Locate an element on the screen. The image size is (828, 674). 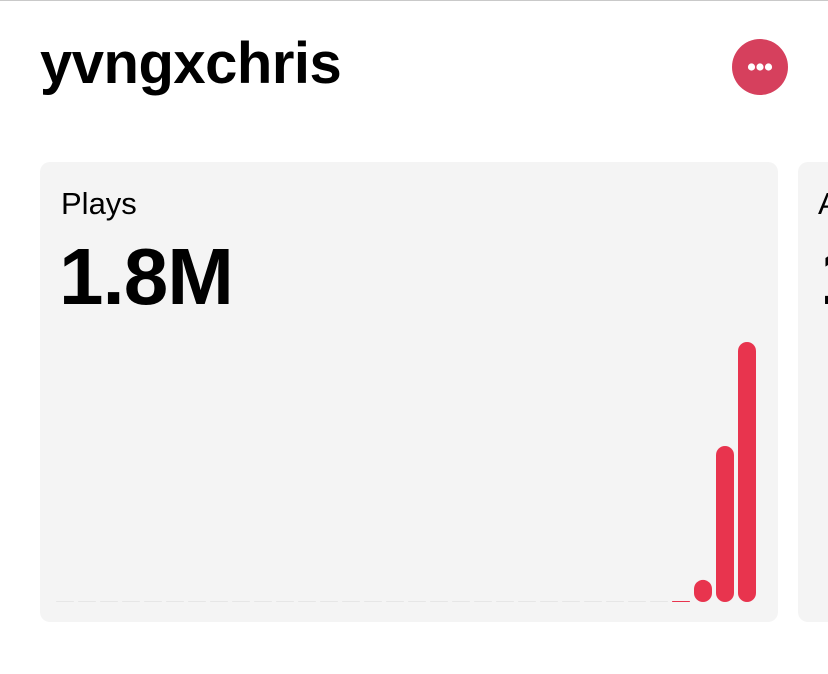
more-options-button is located at coordinates (760, 67).